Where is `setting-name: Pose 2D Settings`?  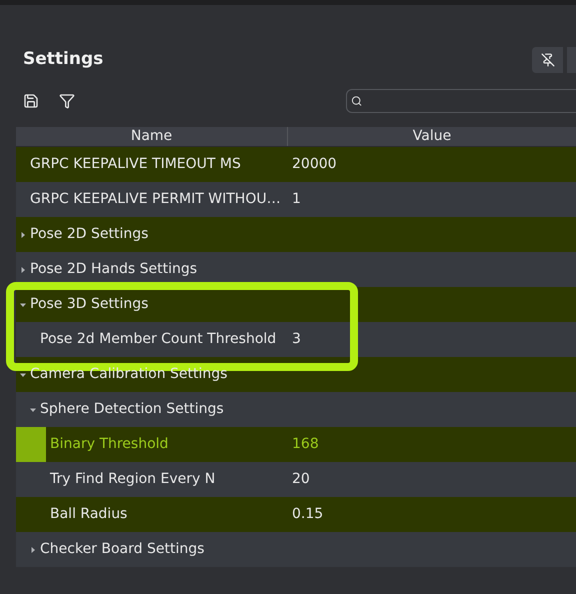
setting-name: Pose 2D Settings is located at coordinates (89, 234).